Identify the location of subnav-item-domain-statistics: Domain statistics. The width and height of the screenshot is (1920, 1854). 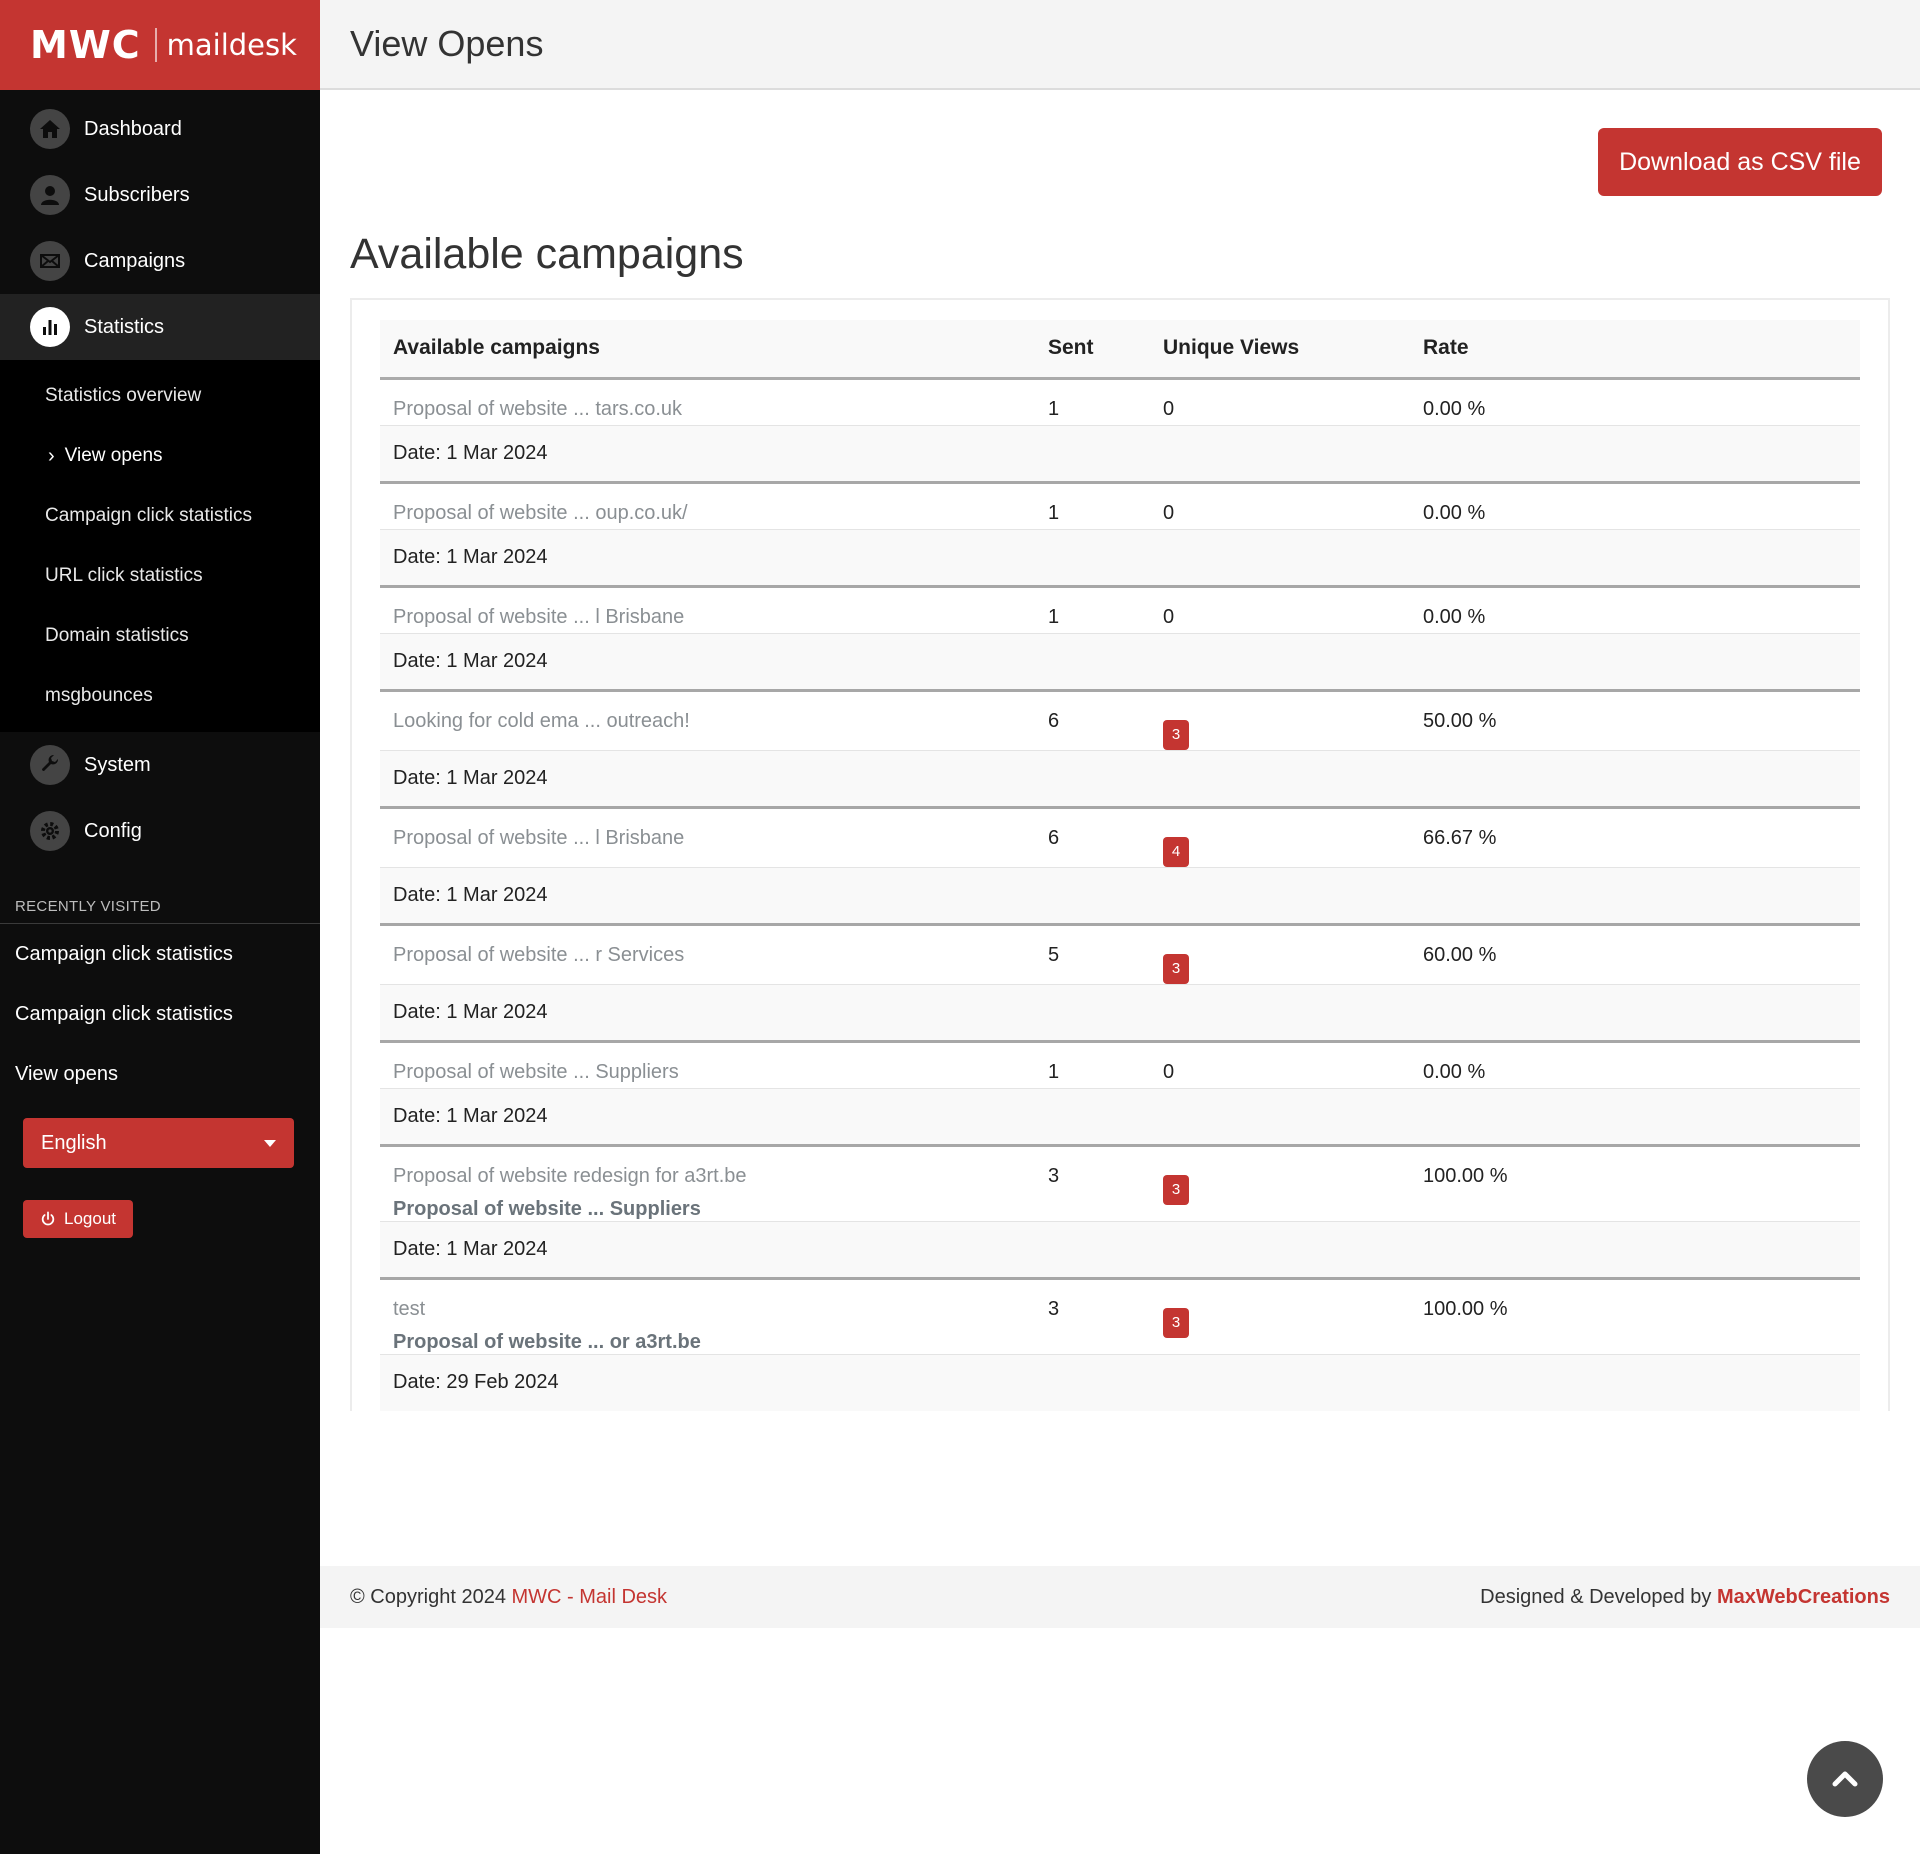
(160, 636).